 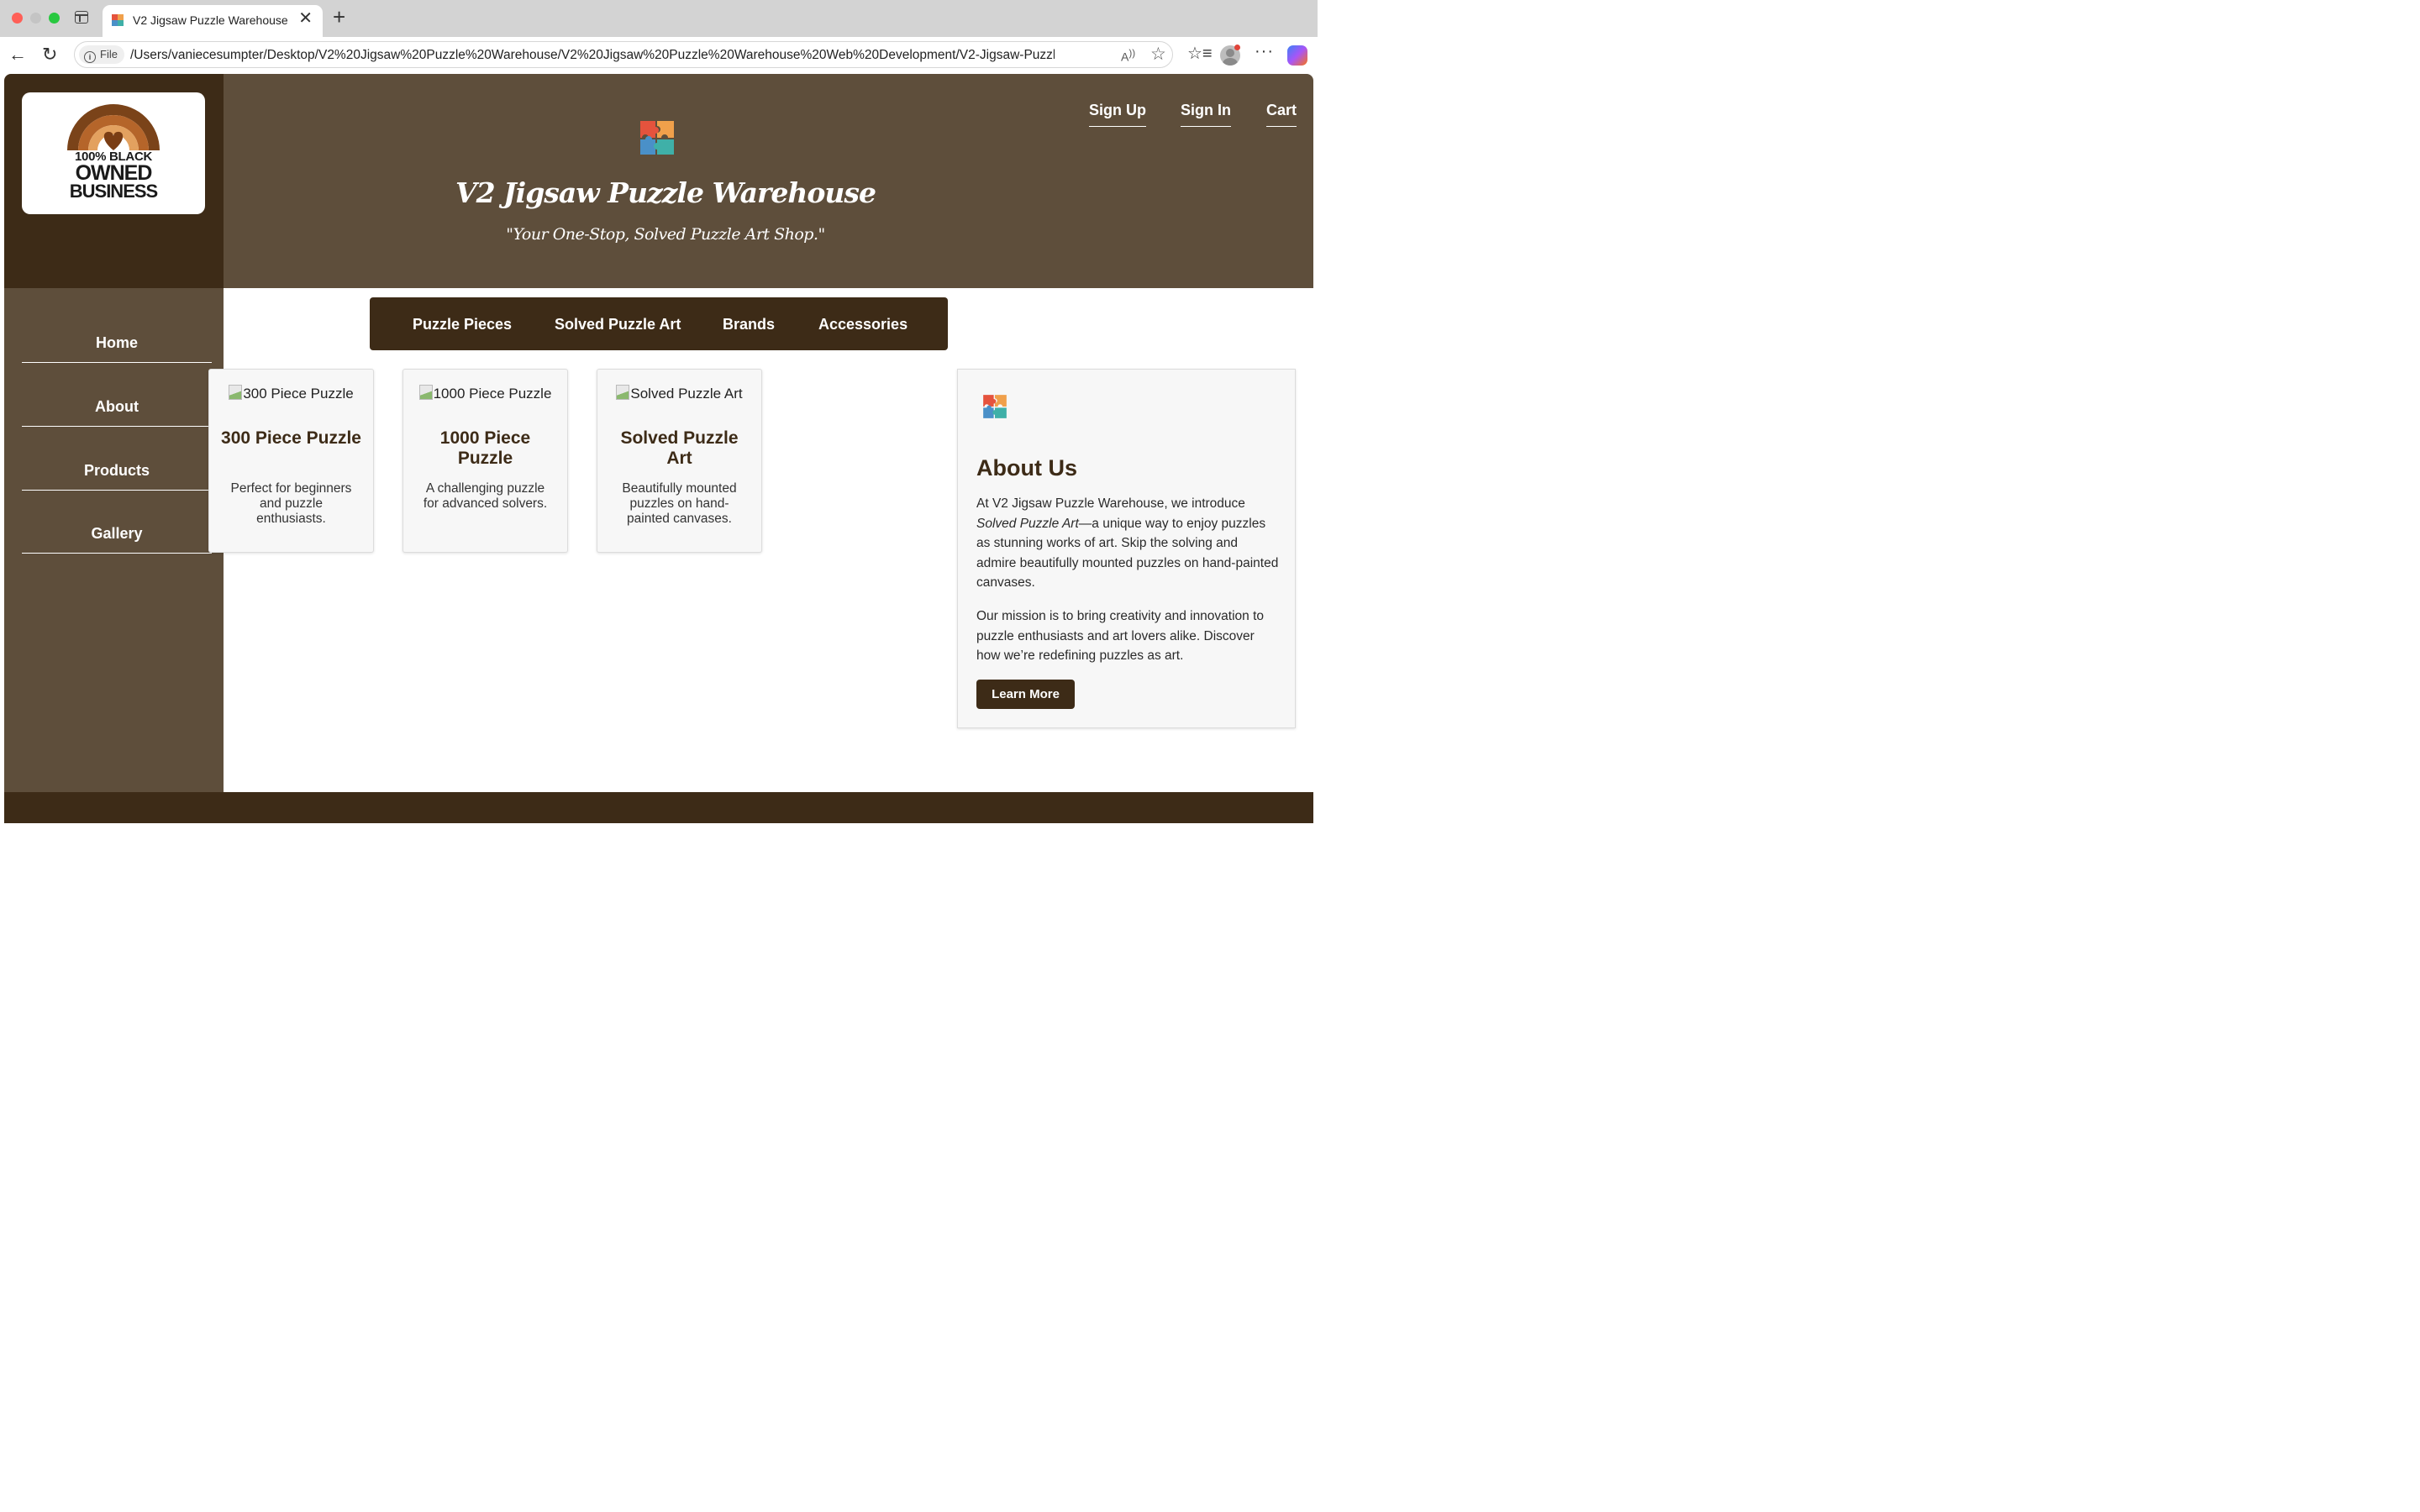 I want to click on product-image: Solved Puzzle Art, so click(x=679, y=393).